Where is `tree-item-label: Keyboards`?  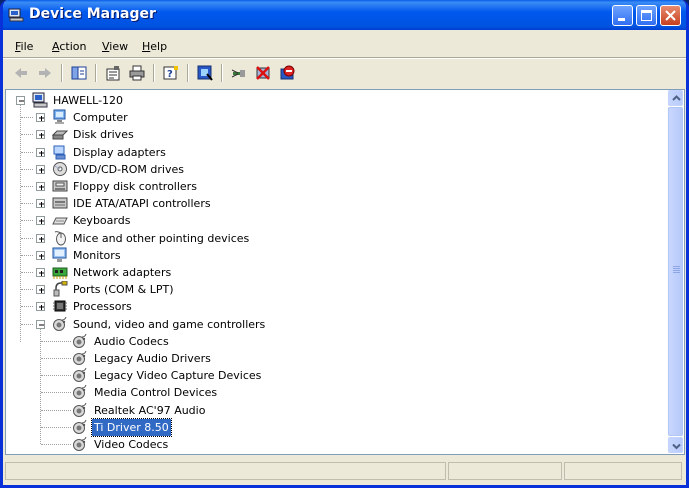
tree-item-label: Keyboards is located at coordinates (102, 221).